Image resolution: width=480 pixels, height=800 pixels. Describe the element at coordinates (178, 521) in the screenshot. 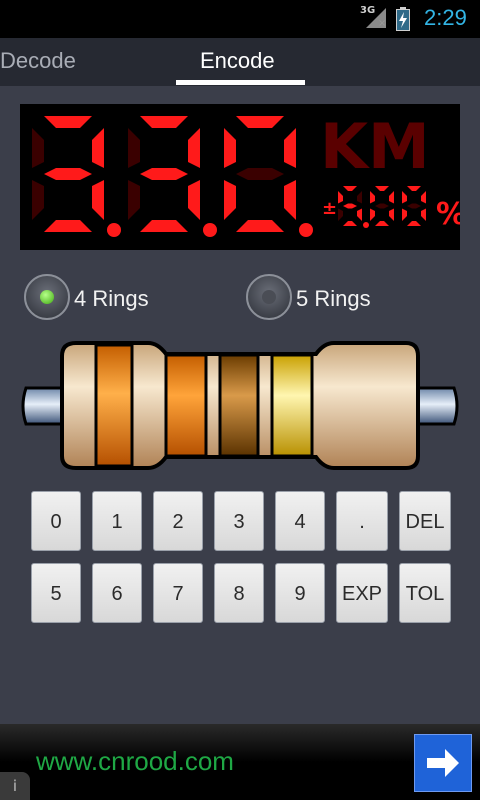

I see `key-2: 2` at that location.